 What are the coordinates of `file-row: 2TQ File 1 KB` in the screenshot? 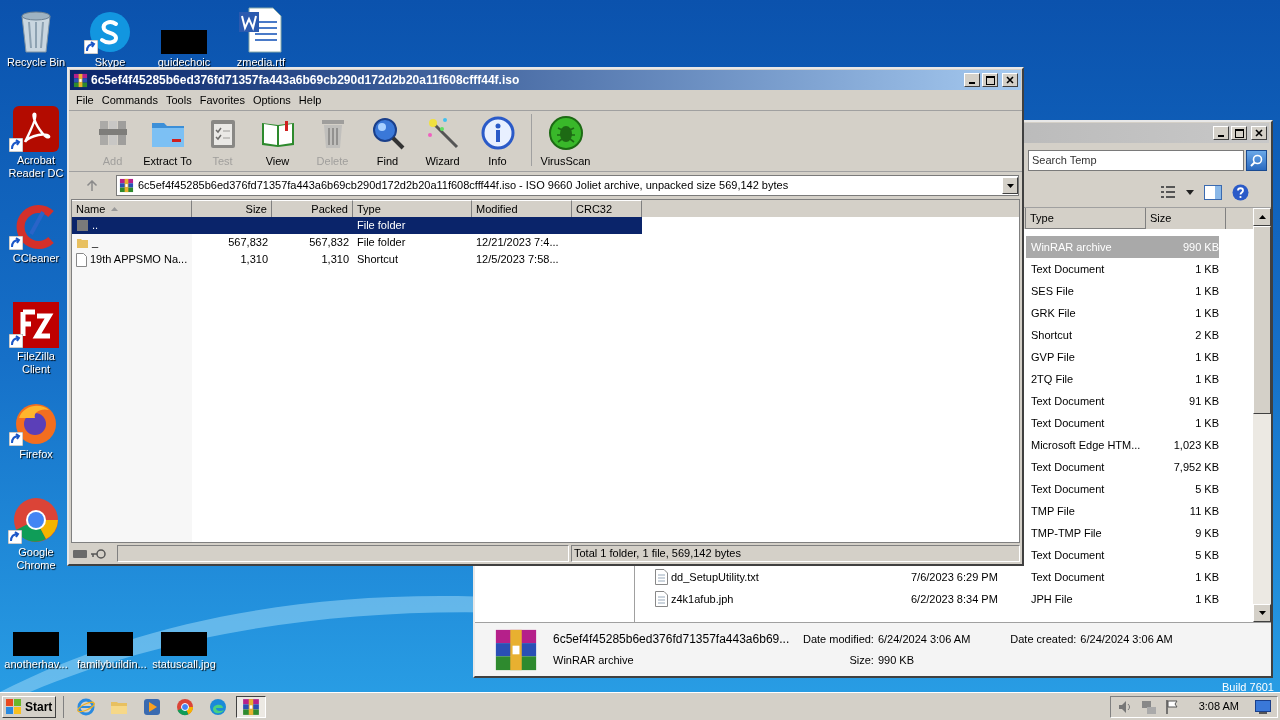 It's located at (1122, 379).